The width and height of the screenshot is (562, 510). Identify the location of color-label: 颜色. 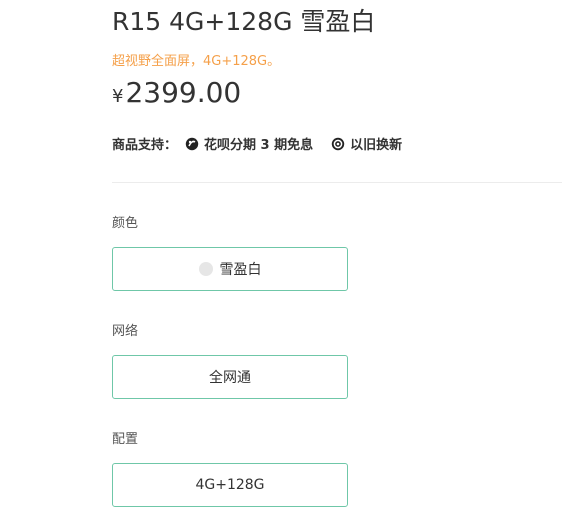
(125, 223).